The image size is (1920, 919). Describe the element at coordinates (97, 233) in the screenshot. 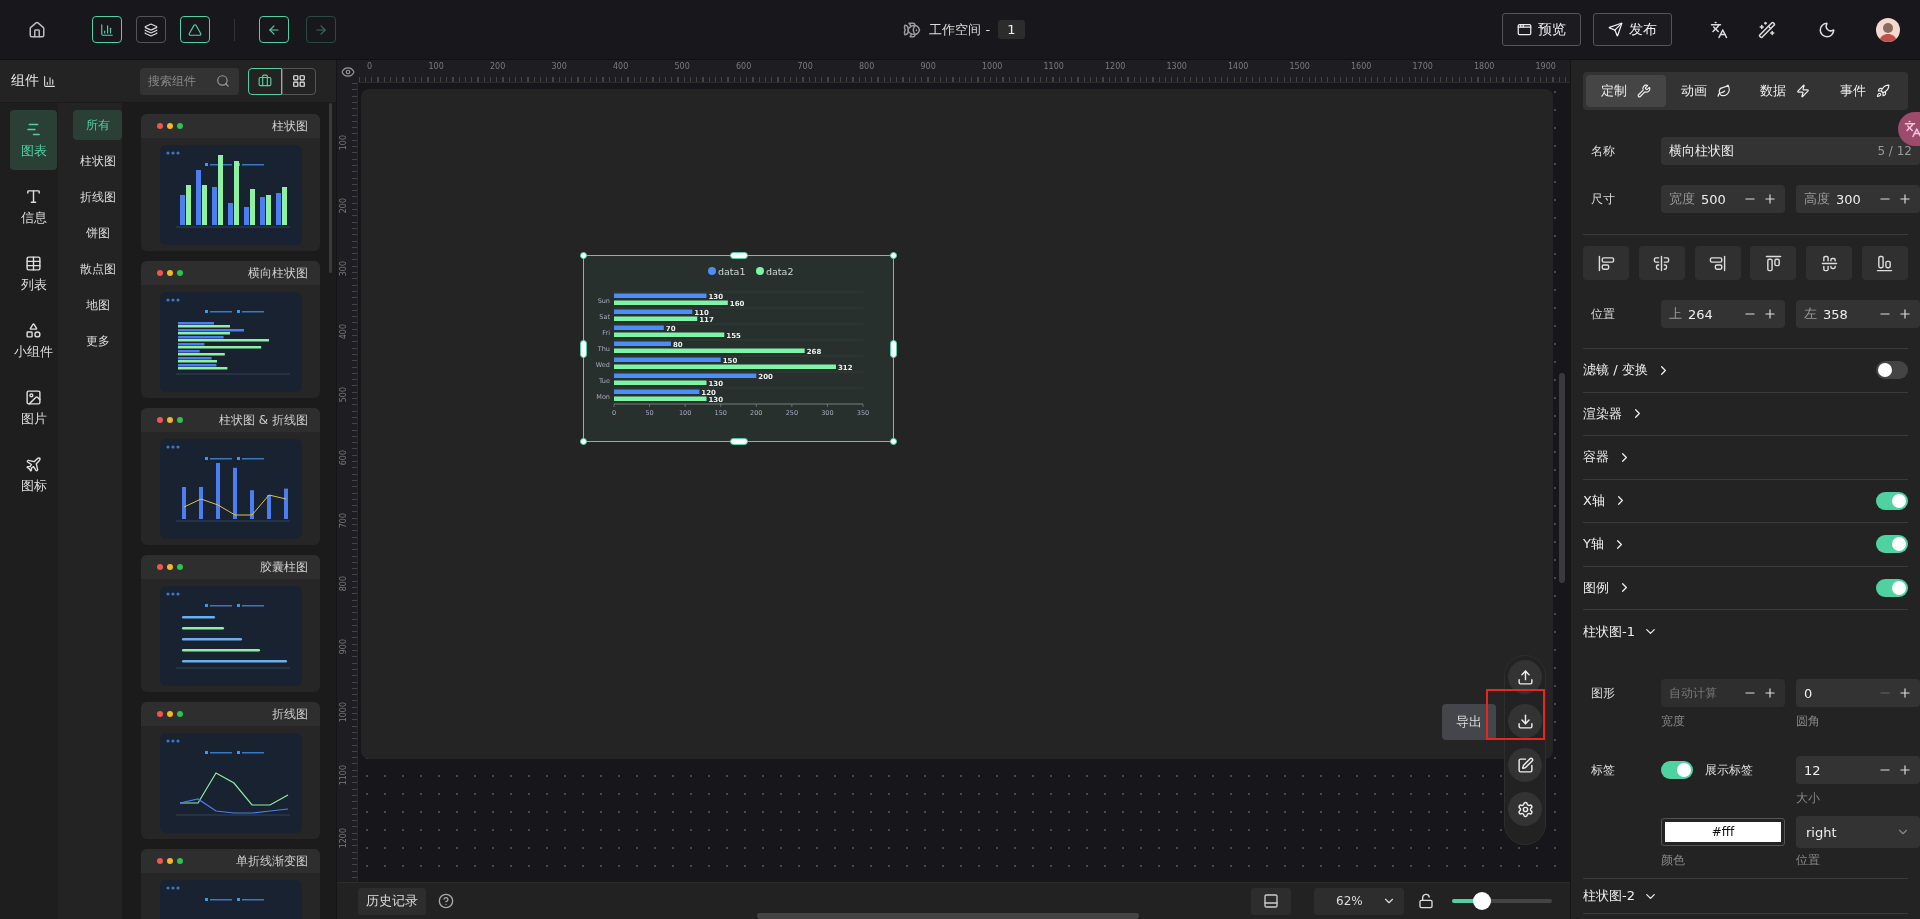

I see `subcategory-item: 饼图` at that location.